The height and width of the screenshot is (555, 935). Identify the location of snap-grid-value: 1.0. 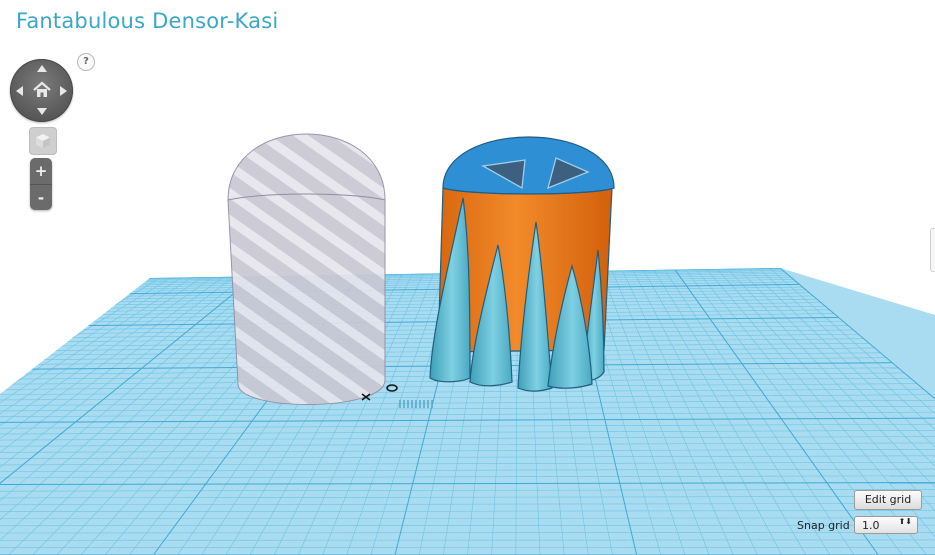
(871, 525).